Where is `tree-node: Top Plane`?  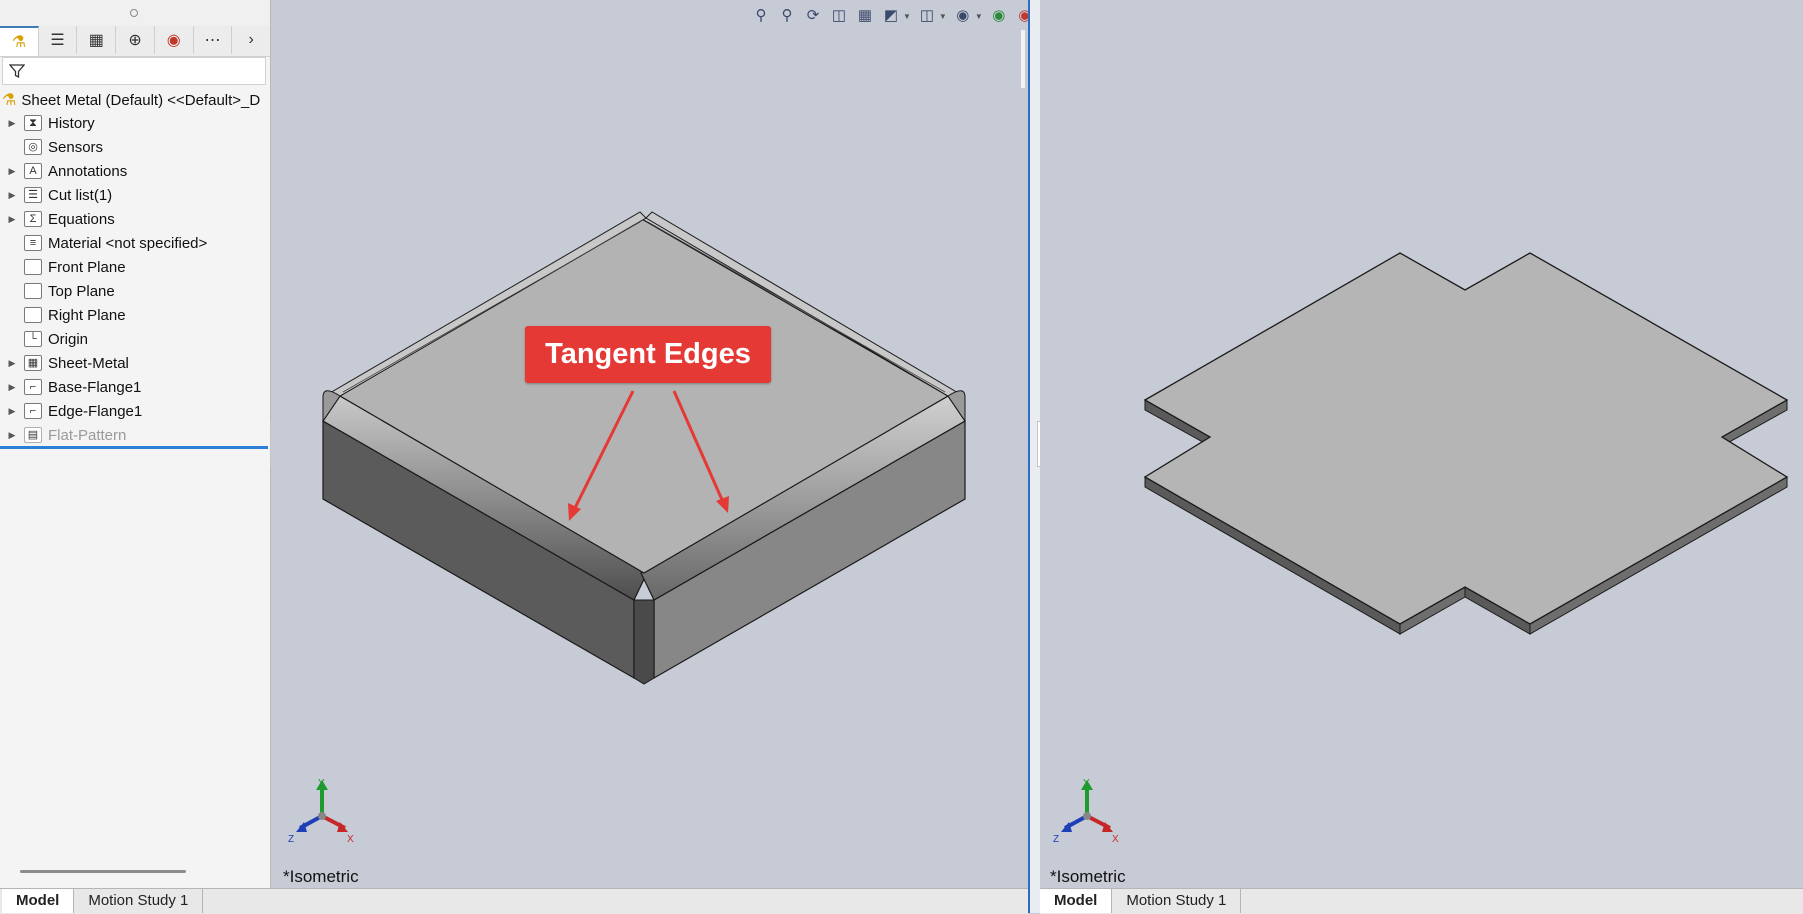
tree-node: Top Plane is located at coordinates (135, 291).